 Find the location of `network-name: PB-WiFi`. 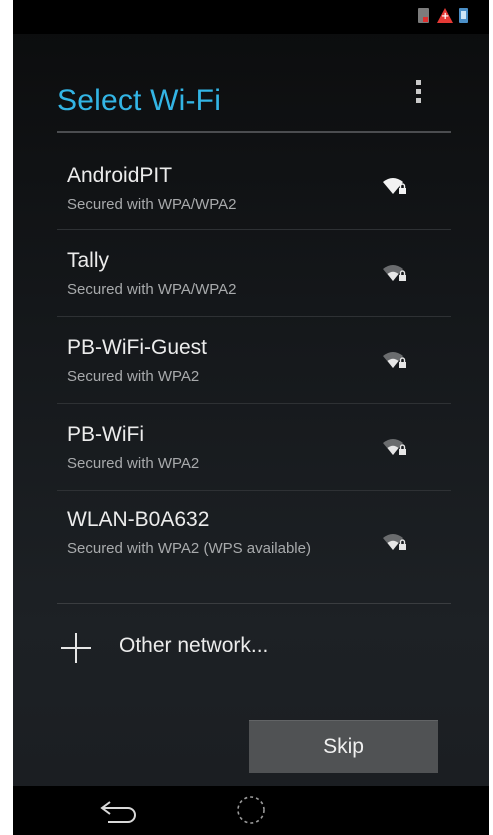

network-name: PB-WiFi is located at coordinates (105, 434).